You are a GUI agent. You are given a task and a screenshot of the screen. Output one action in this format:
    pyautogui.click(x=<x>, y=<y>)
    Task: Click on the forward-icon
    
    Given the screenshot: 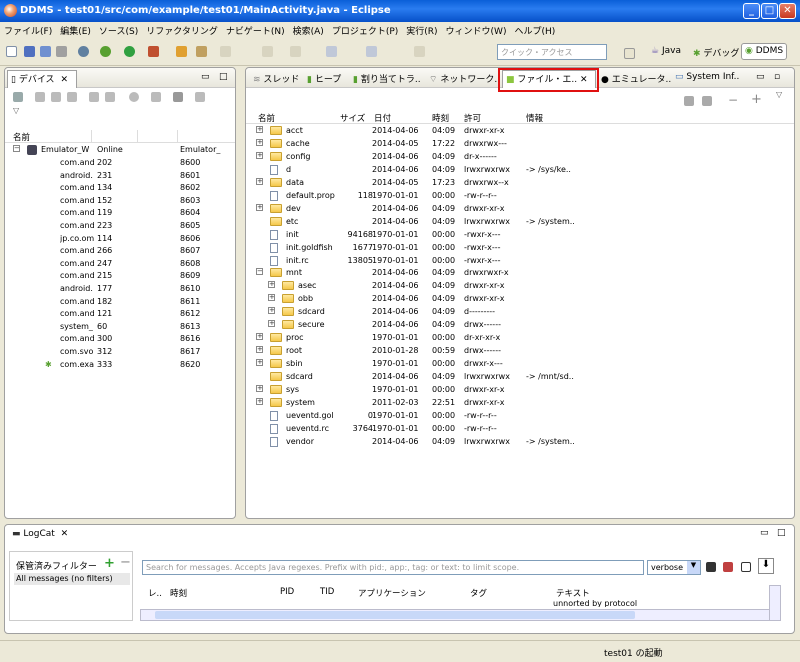 What is the action you would take?
    pyautogui.click(x=371, y=51)
    